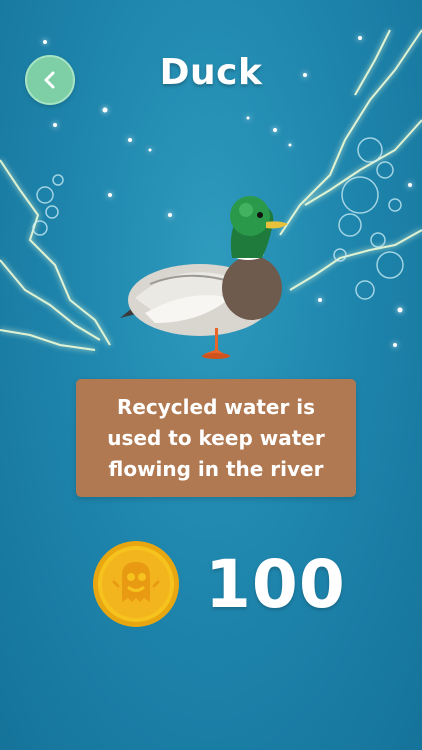  Describe the element at coordinates (211, 72) in the screenshot. I see `page-title: Duck` at that location.